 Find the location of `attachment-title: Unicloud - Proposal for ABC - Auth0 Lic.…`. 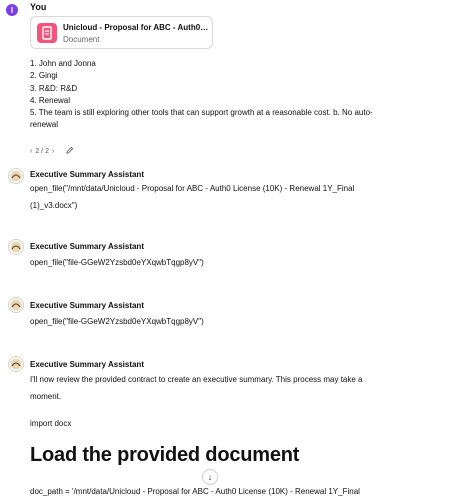

attachment-title: Unicloud - Proposal for ABC - Auth0 Lic.… is located at coordinates (136, 27).